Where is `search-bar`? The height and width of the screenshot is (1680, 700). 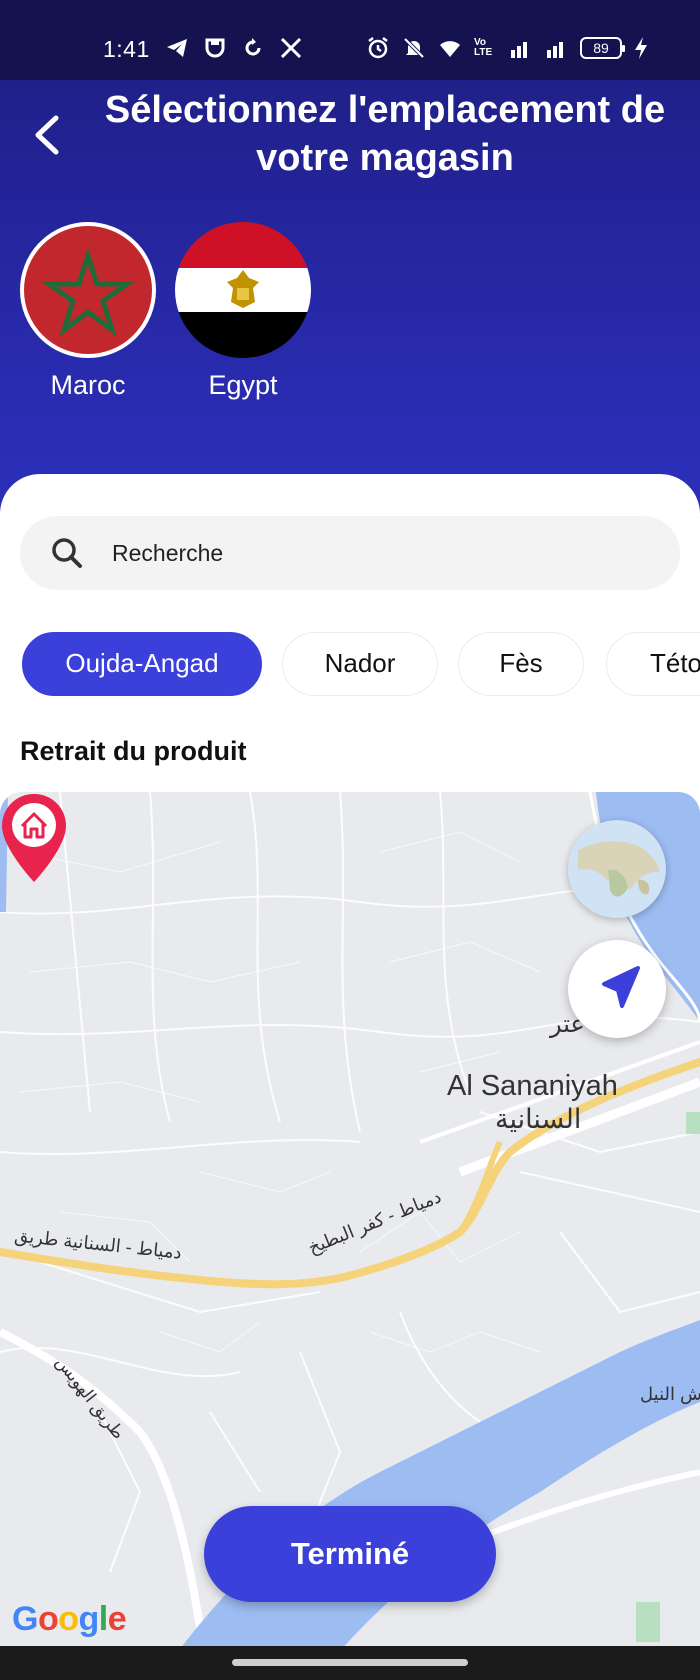 search-bar is located at coordinates (350, 553).